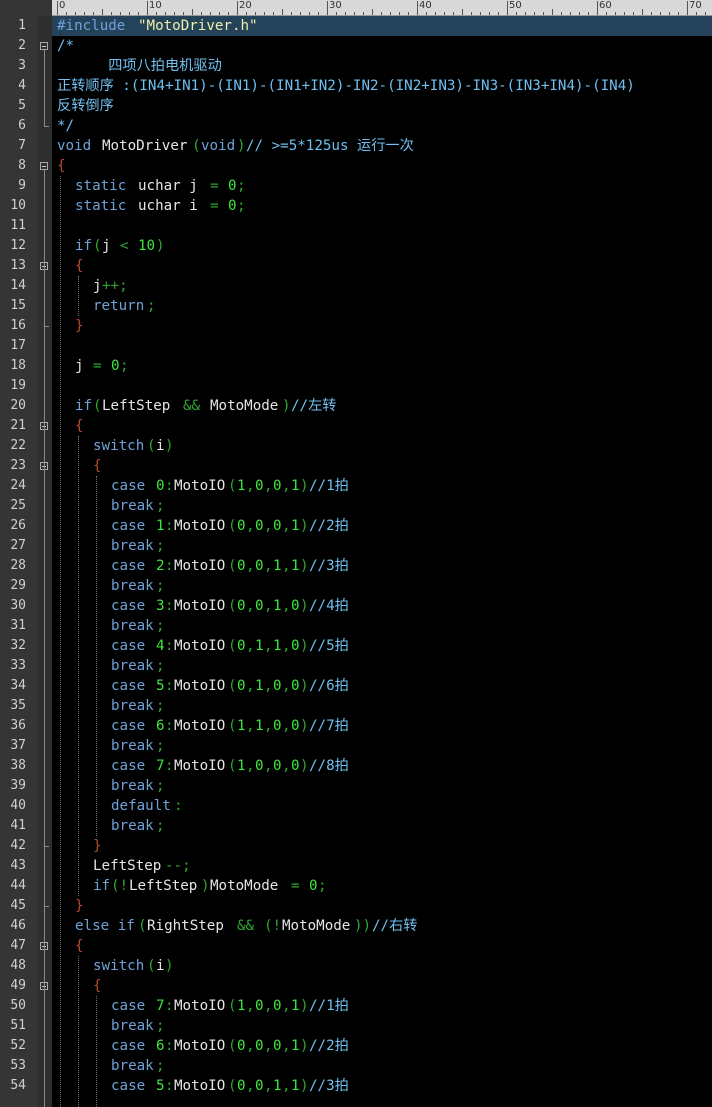  I want to click on code-line: static uchar j = 0;, so click(382, 186).